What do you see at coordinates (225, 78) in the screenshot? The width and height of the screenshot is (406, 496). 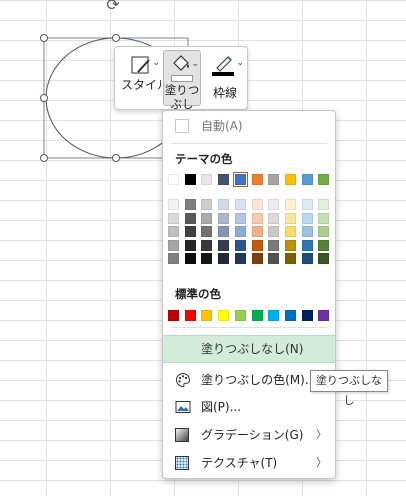 I see `outline-button: ⌄ 枠線` at bounding box center [225, 78].